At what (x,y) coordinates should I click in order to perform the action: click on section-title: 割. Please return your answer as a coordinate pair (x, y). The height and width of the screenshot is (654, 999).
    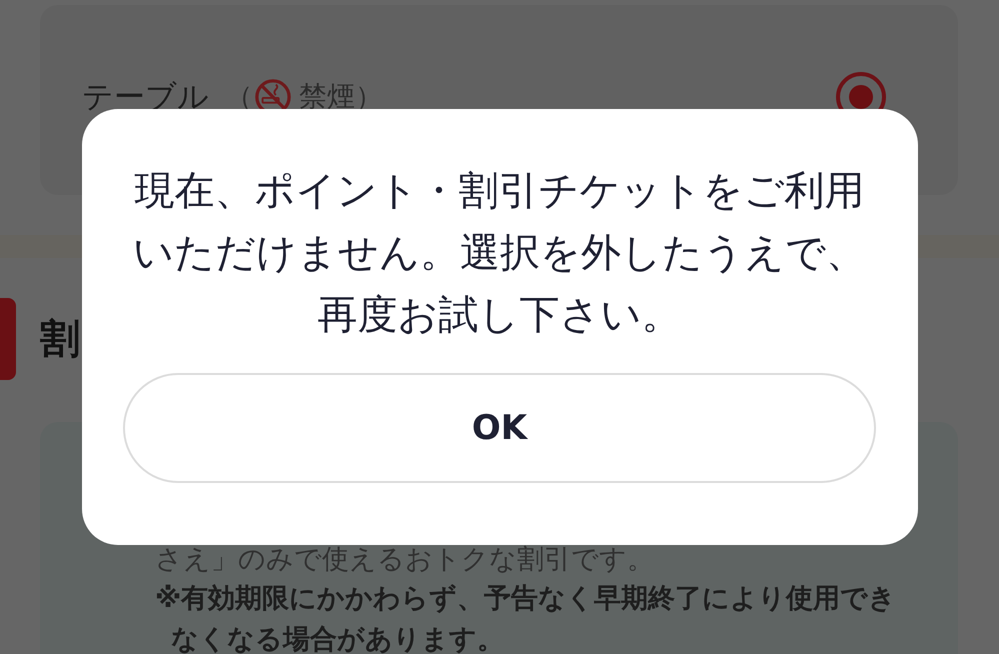
    Looking at the image, I should click on (60, 339).